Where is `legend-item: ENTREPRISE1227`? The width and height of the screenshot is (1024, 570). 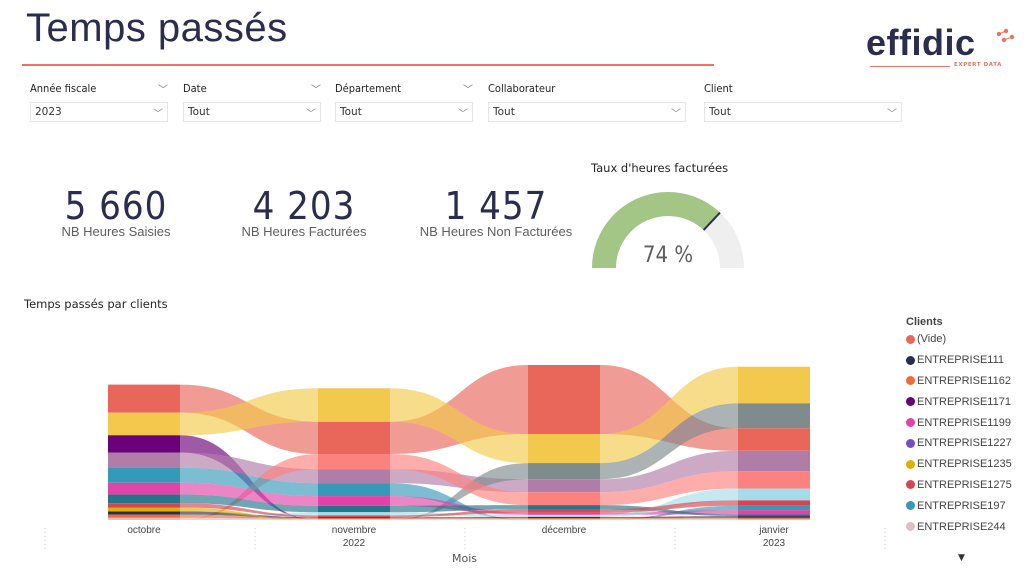
legend-item: ENTREPRISE1227 is located at coordinates (959, 443).